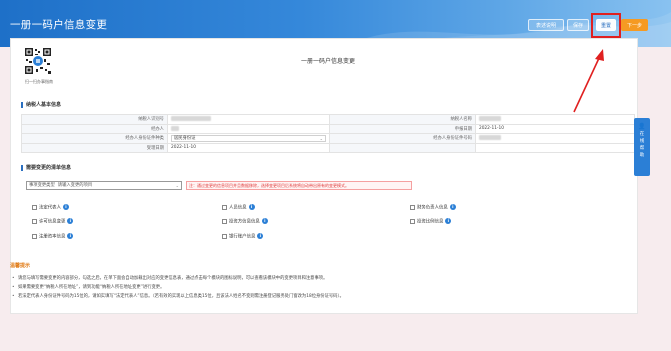 The height and width of the screenshot is (351, 671). Describe the element at coordinates (94, 128) in the screenshot. I see `agent-label: 经办人` at that location.